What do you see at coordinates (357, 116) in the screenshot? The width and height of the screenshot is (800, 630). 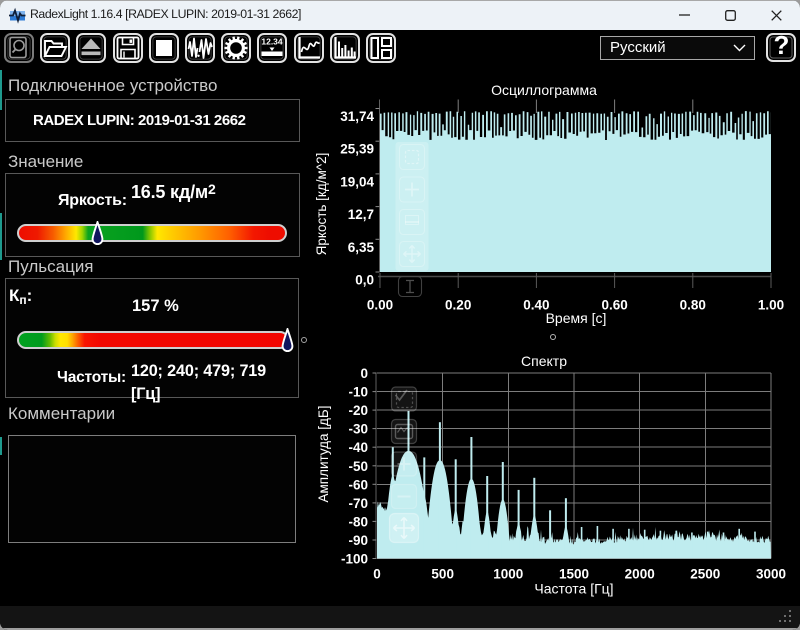 I see `svg-text: 31,74` at bounding box center [357, 116].